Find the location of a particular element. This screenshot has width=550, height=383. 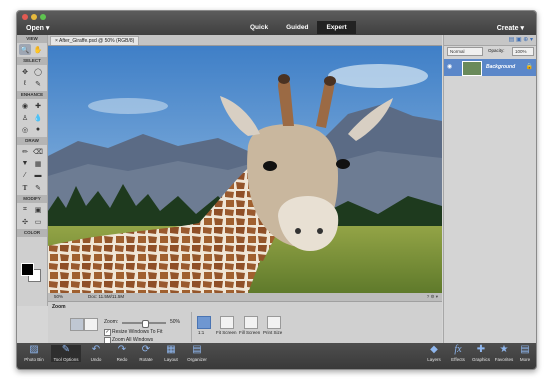

clone-stamp-tool-icon: ♙ is located at coordinates (25, 117).